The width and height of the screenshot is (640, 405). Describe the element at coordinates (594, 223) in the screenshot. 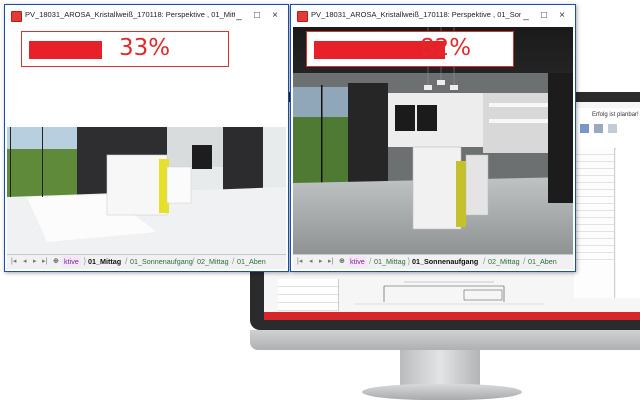

I see `background-panel` at that location.